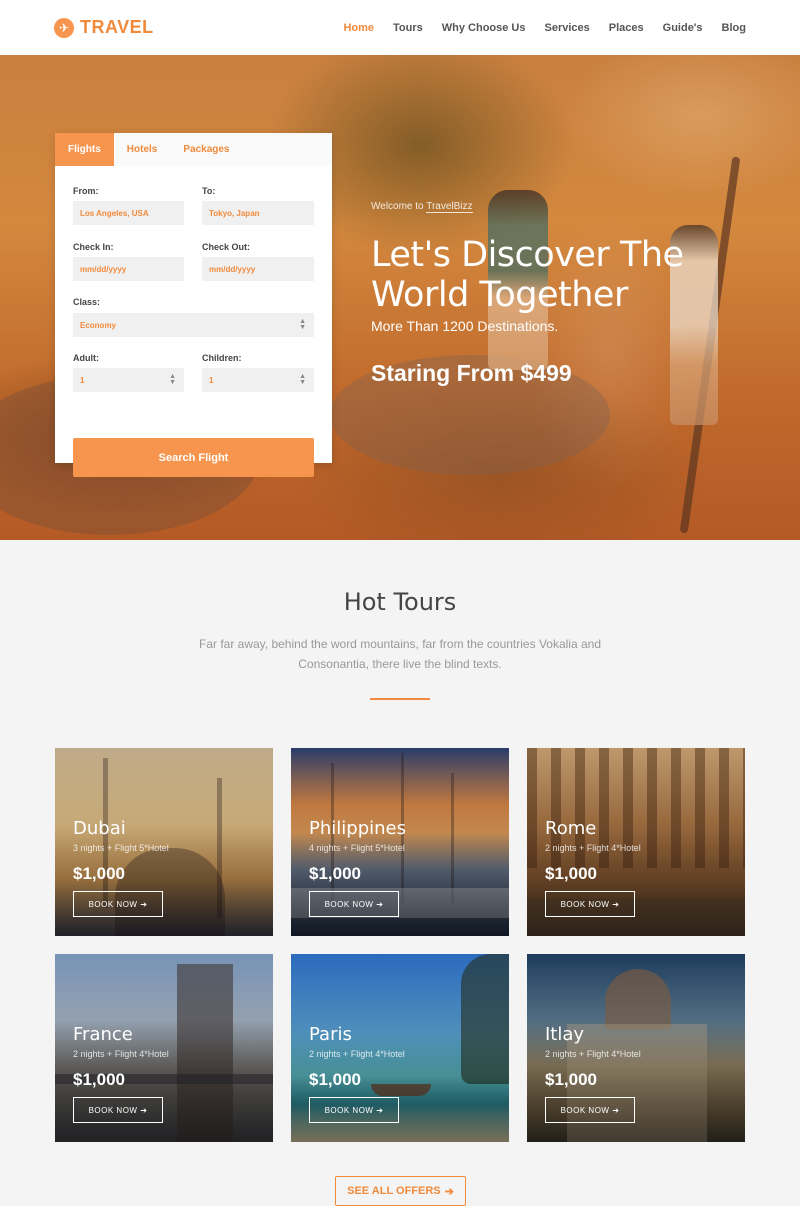 The image size is (800, 1206). I want to click on tour-name: France, so click(103, 1034).